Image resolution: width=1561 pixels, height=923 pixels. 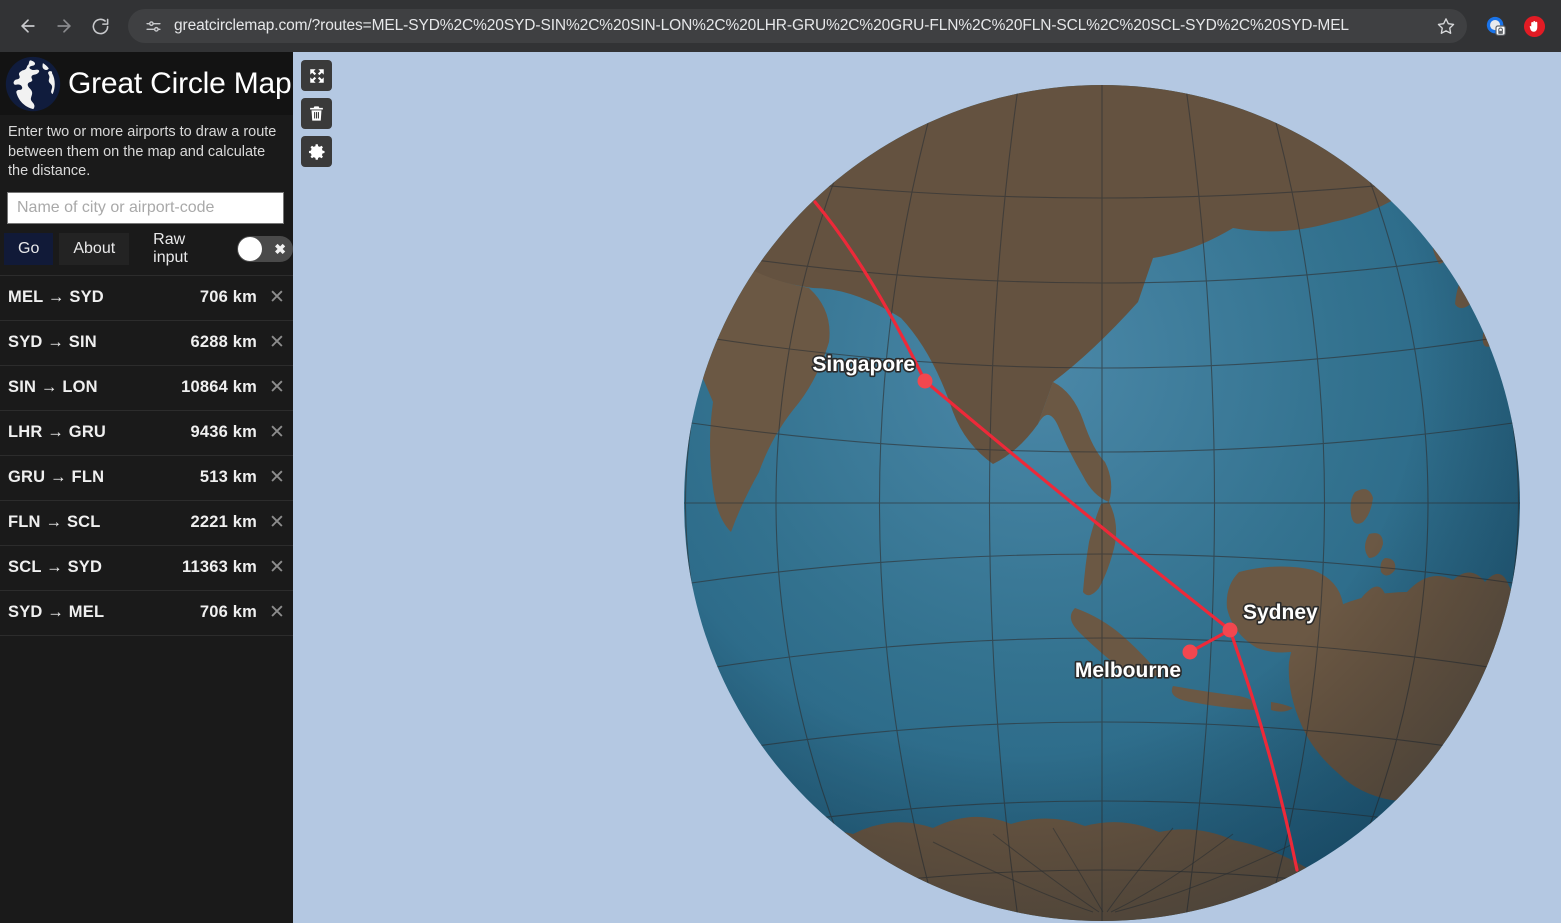 What do you see at coordinates (223, 522) in the screenshot?
I see `route-distance: 2221 km` at bounding box center [223, 522].